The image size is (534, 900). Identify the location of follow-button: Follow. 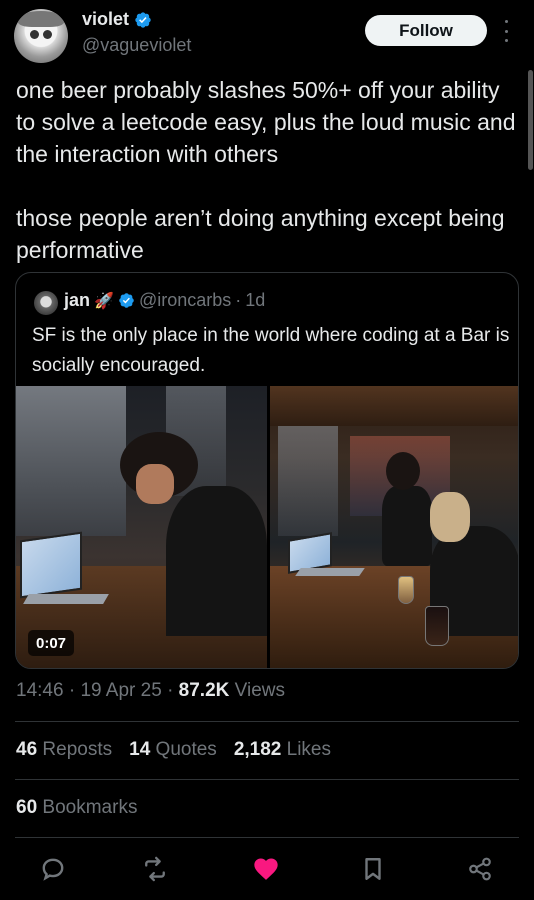
(426, 30).